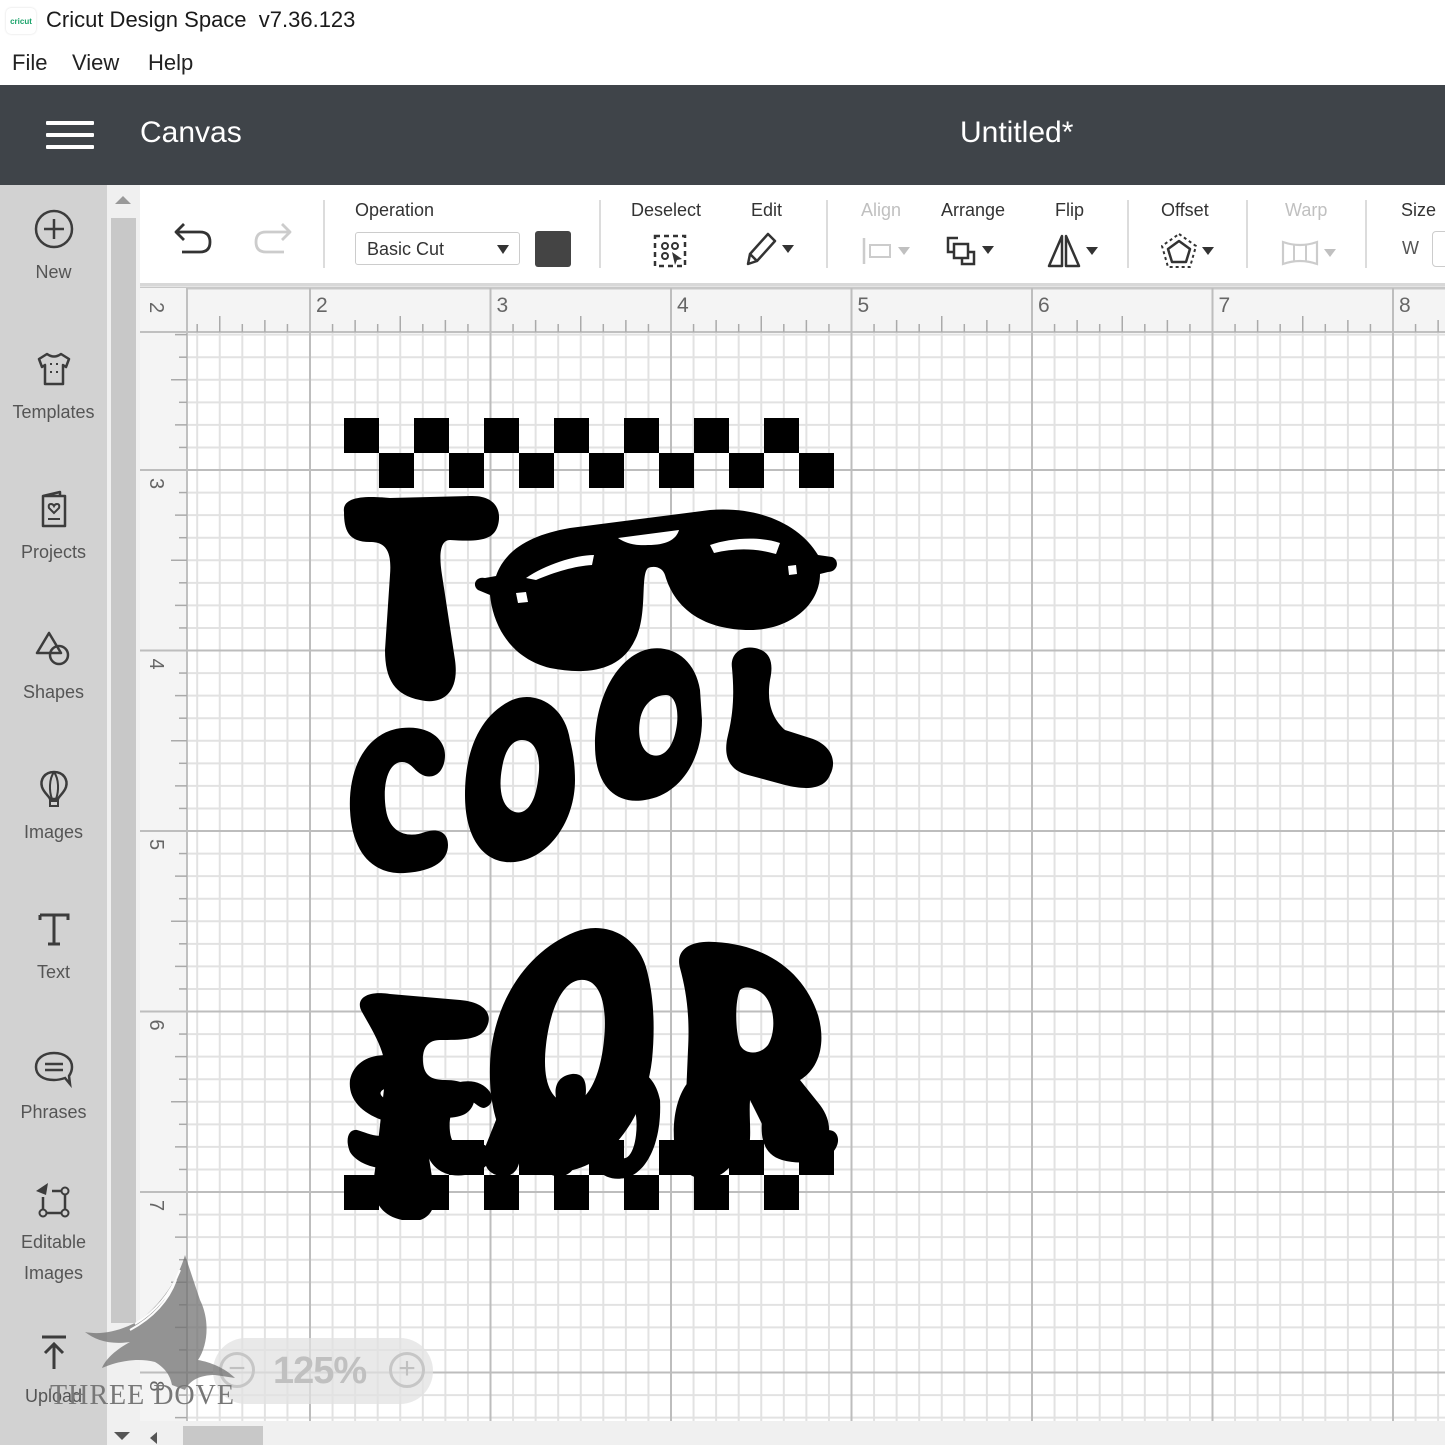 The height and width of the screenshot is (1445, 1445). Describe the element at coordinates (122, 1436) in the screenshot. I see `scroll-down-arrow-icon` at that location.